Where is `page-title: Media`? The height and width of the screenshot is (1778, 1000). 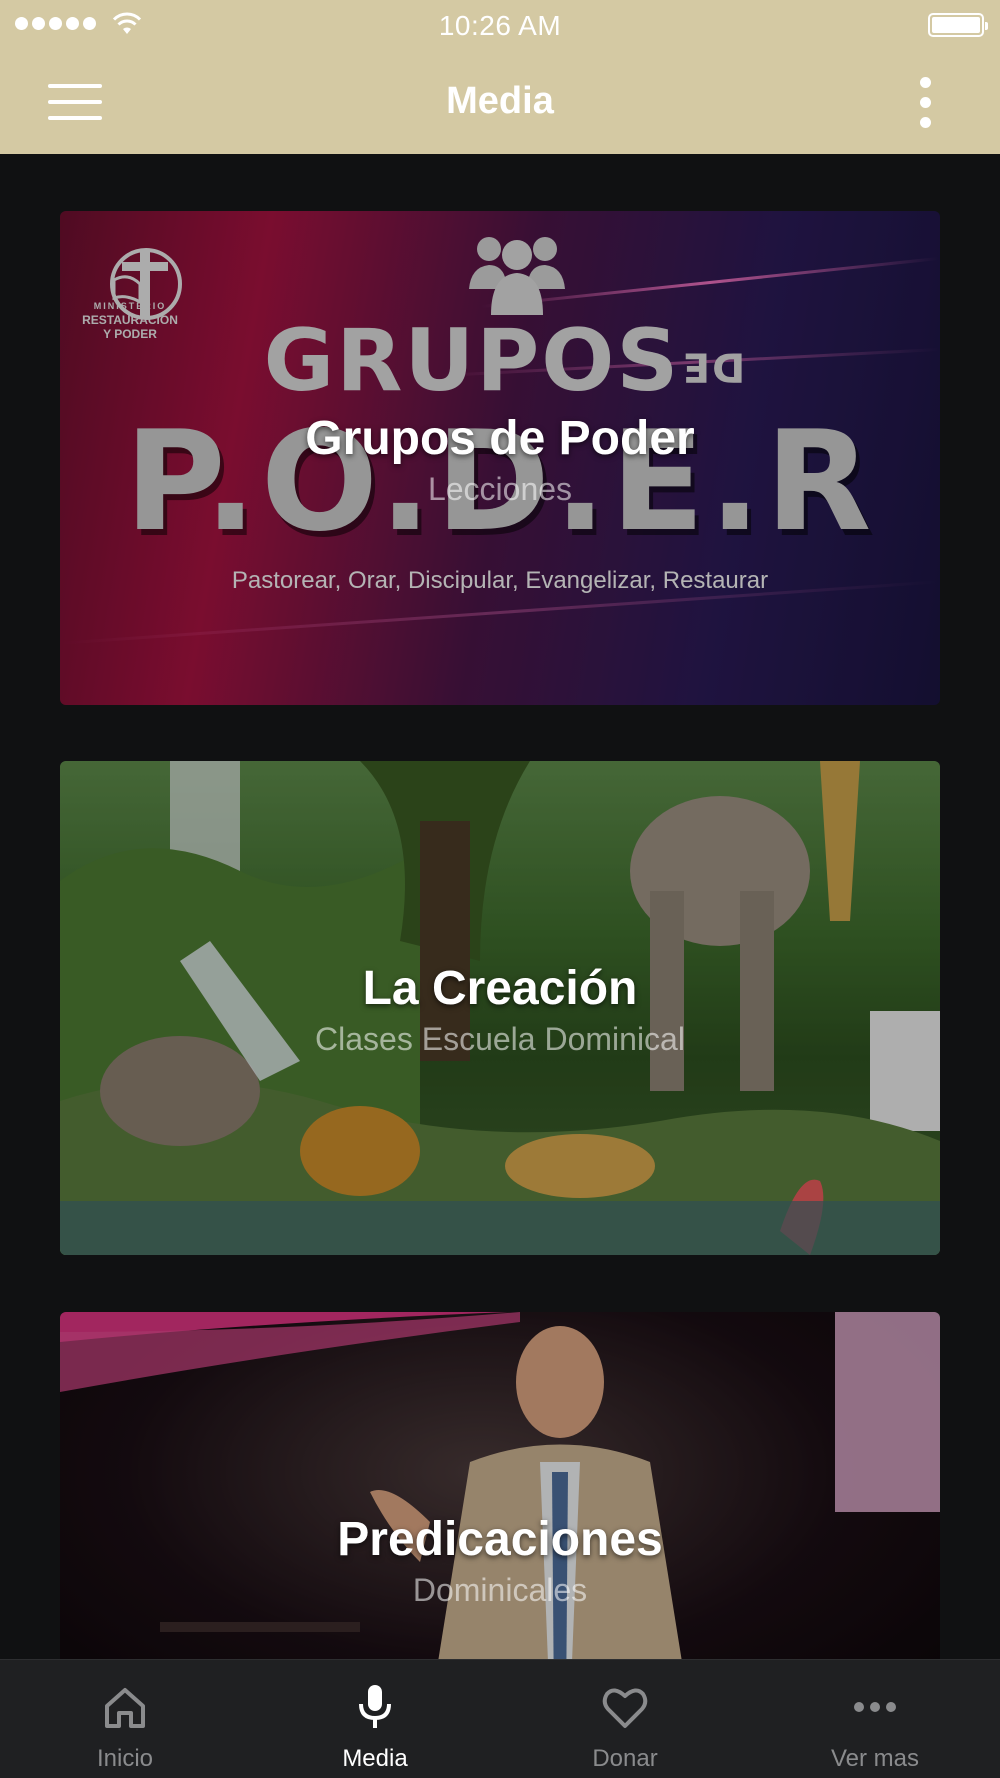 page-title: Media is located at coordinates (500, 101).